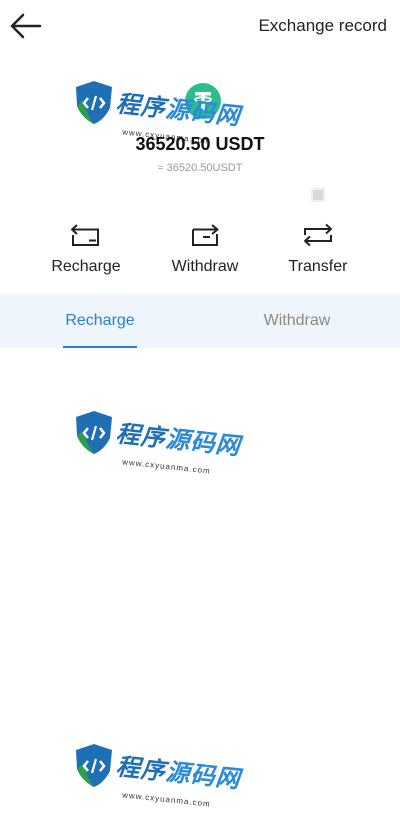 The height and width of the screenshot is (828, 400). I want to click on withdraw-icon, so click(205, 235).